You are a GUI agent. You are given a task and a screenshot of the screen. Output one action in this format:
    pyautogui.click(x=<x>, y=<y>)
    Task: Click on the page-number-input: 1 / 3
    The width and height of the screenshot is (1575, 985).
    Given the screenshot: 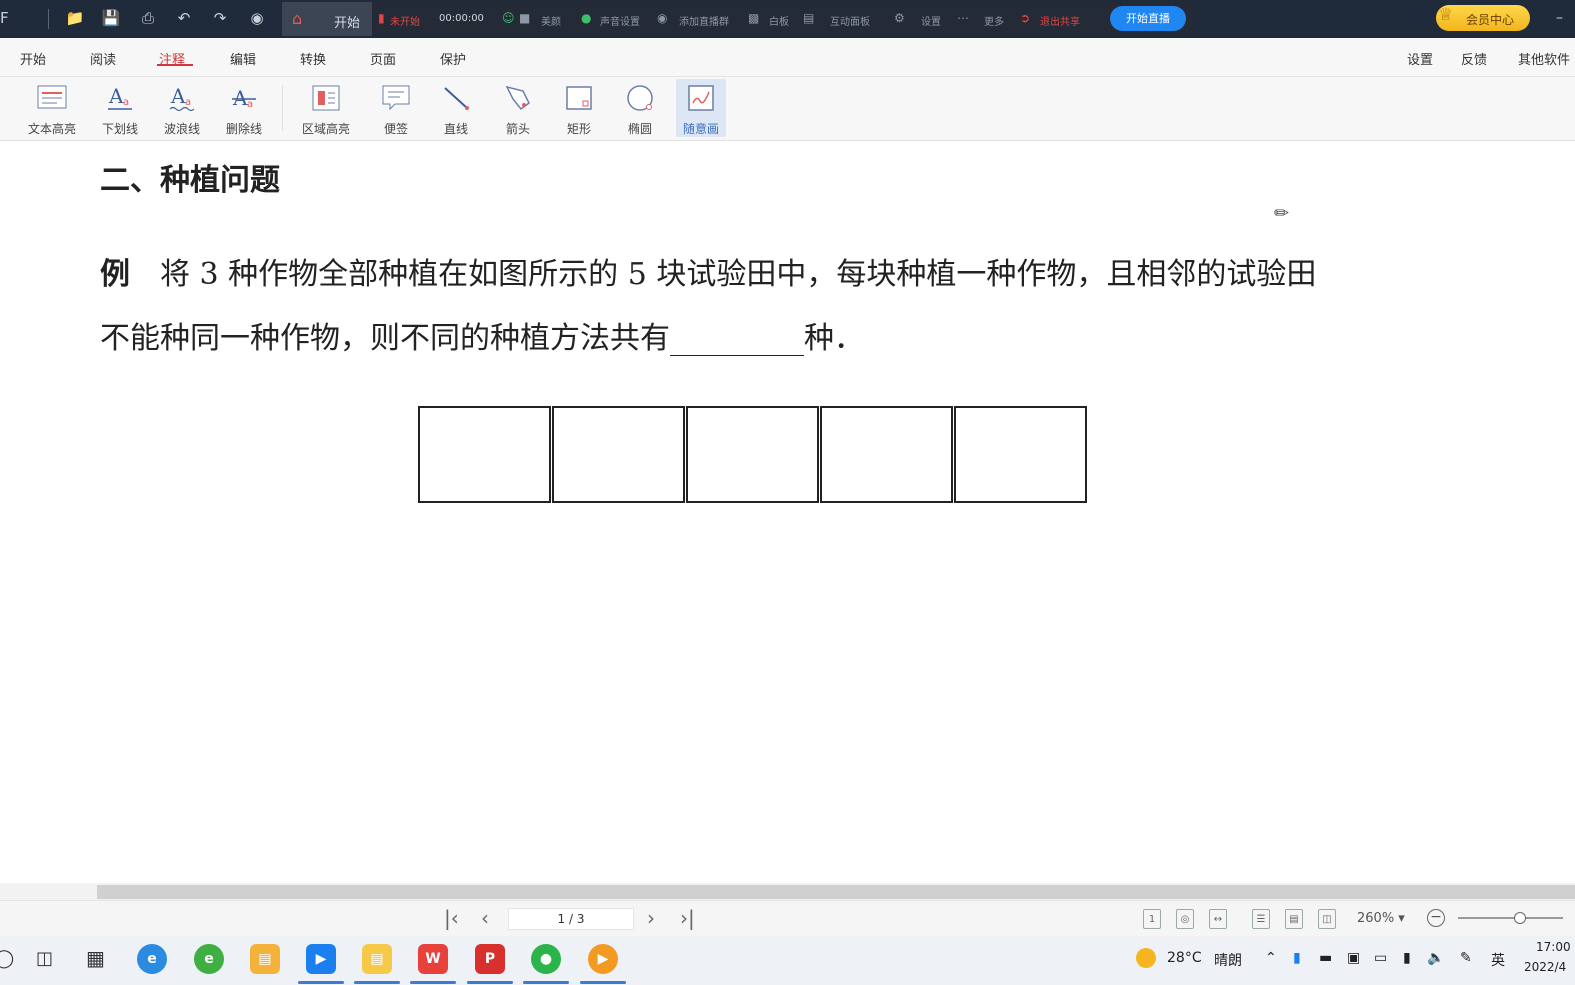 What is the action you would take?
    pyautogui.click(x=571, y=919)
    